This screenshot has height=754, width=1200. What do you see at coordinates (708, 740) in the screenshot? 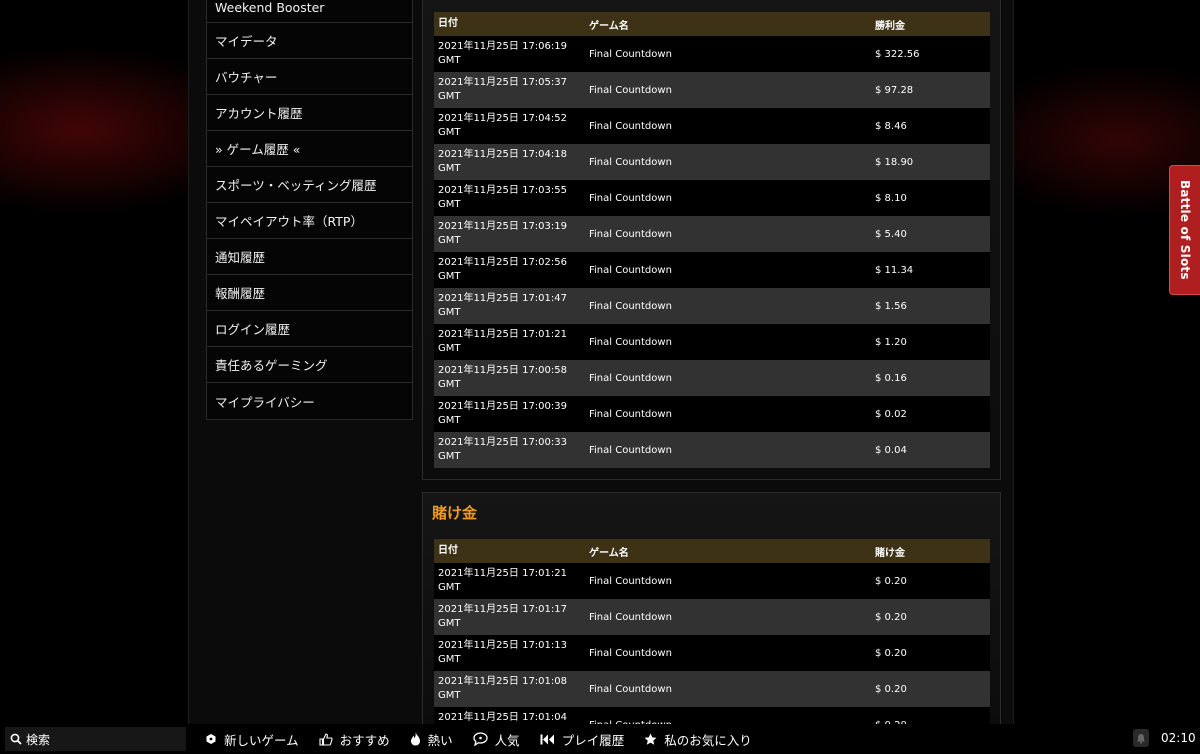
I see `nav-label: 私のお気に入り` at bounding box center [708, 740].